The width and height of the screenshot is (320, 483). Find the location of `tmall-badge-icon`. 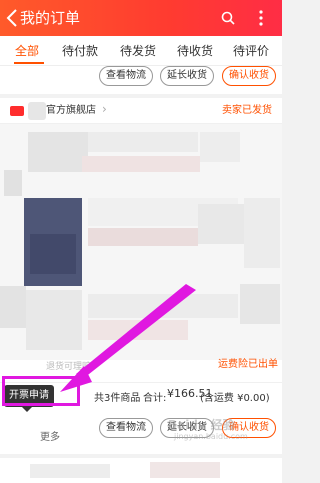

tmall-badge-icon is located at coordinates (17, 111).